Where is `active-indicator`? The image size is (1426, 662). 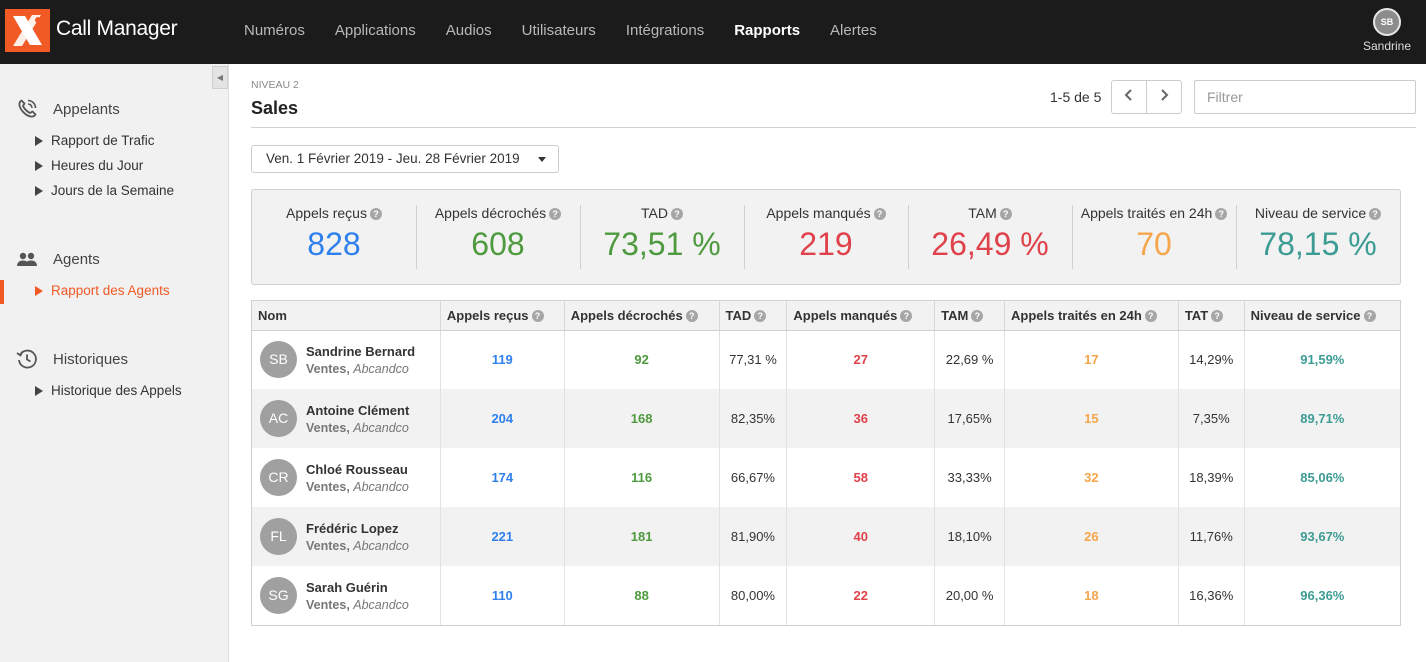 active-indicator is located at coordinates (2, 292).